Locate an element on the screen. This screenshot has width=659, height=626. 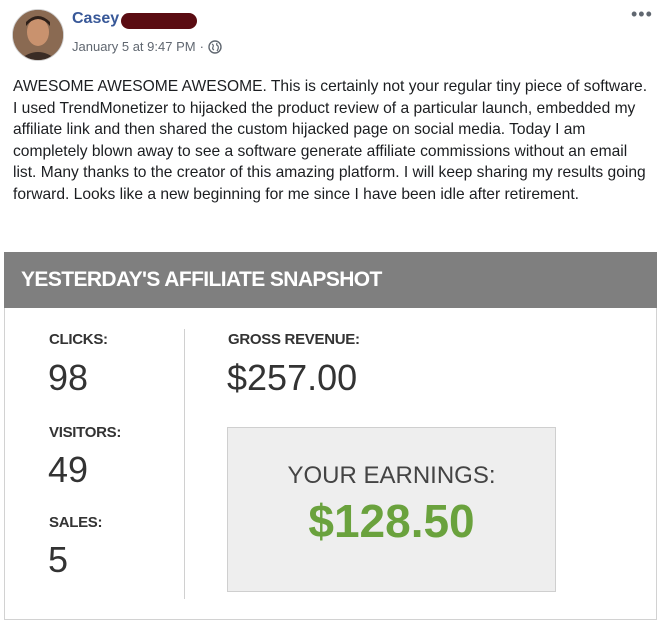
snapshot-title: YESTERDAY'S AFFILIATE SNAPSHOT is located at coordinates (201, 279).